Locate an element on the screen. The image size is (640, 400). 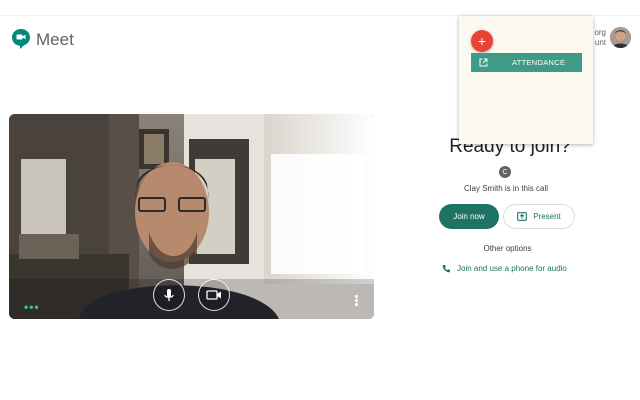
dots-icon: ••• is located at coordinates (32, 307).